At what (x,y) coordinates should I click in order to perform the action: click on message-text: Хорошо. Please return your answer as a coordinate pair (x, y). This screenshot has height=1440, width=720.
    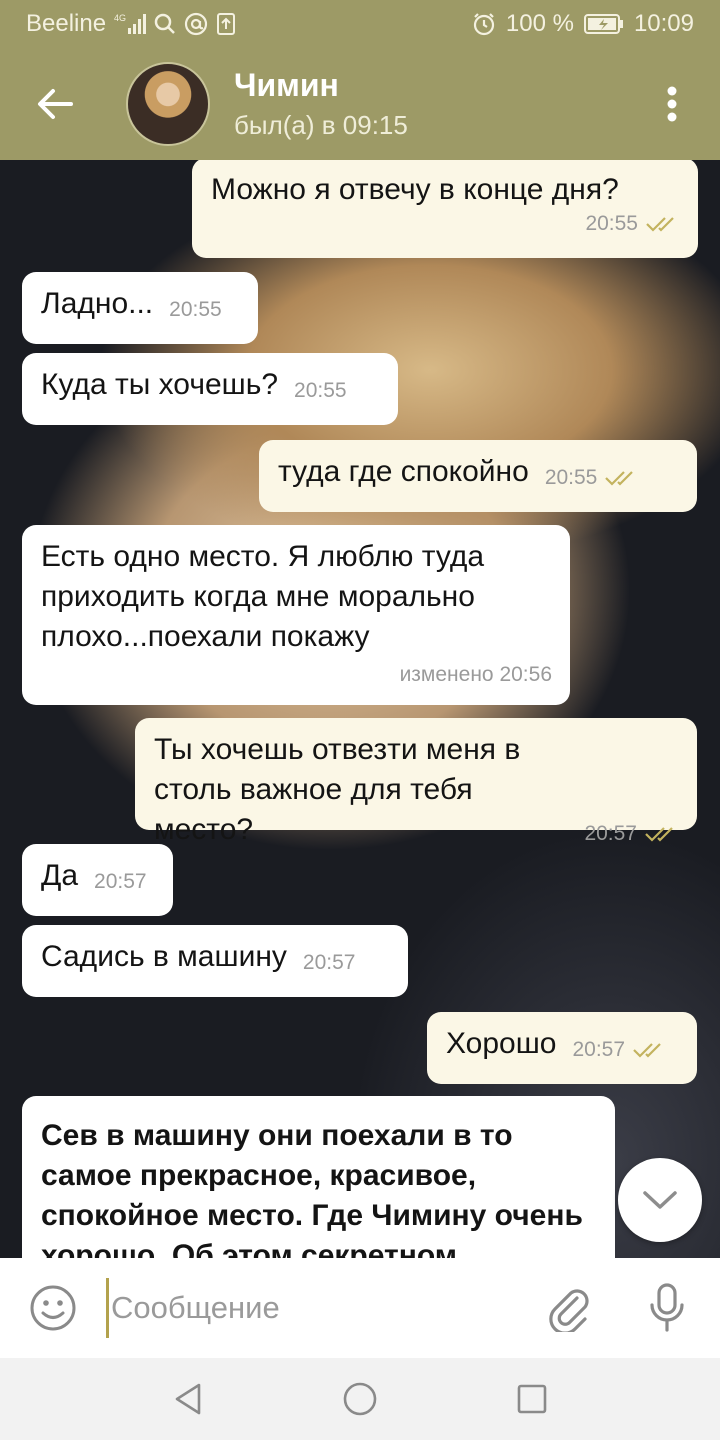
    Looking at the image, I should click on (501, 1043).